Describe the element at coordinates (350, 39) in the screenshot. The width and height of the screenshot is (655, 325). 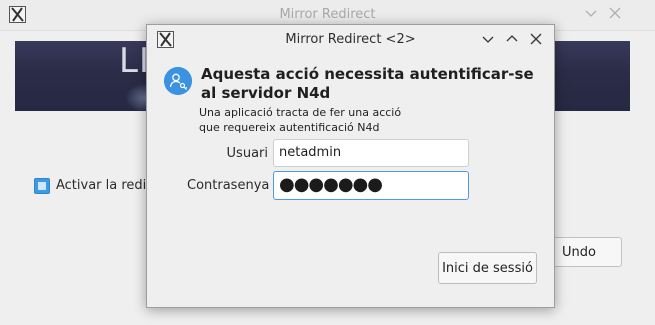
I see `dialog-titlebar: Mirror Redirect <2>` at that location.